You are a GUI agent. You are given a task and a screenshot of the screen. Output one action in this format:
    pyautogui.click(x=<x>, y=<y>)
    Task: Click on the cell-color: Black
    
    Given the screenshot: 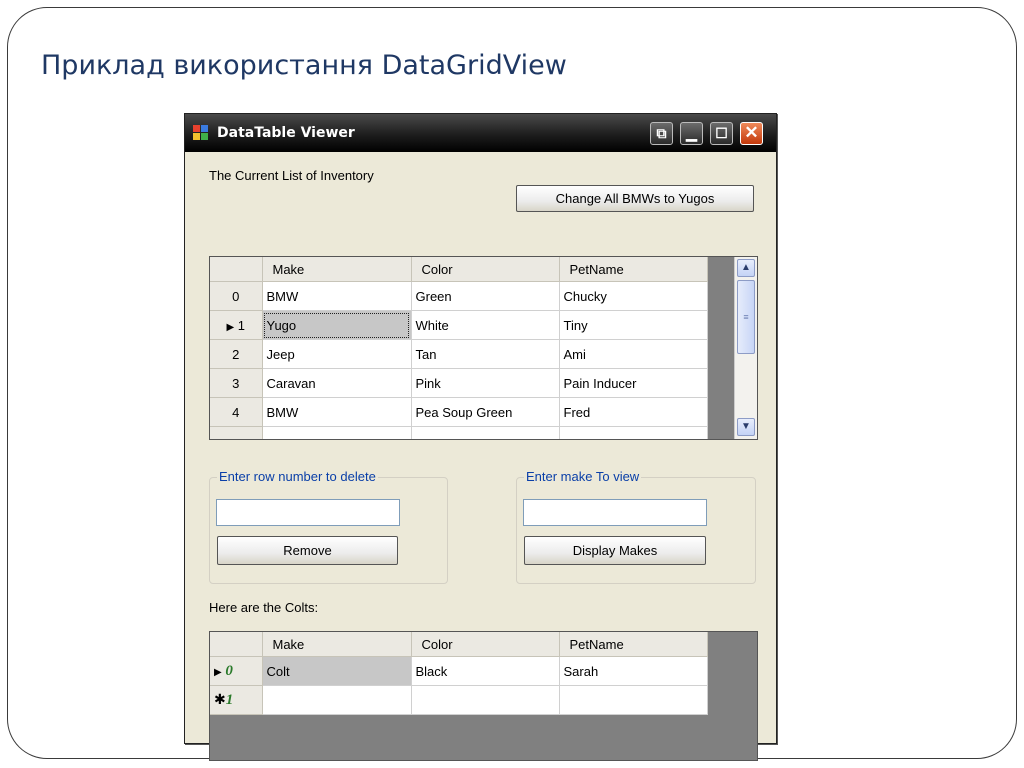 What is the action you would take?
    pyautogui.click(x=485, y=671)
    